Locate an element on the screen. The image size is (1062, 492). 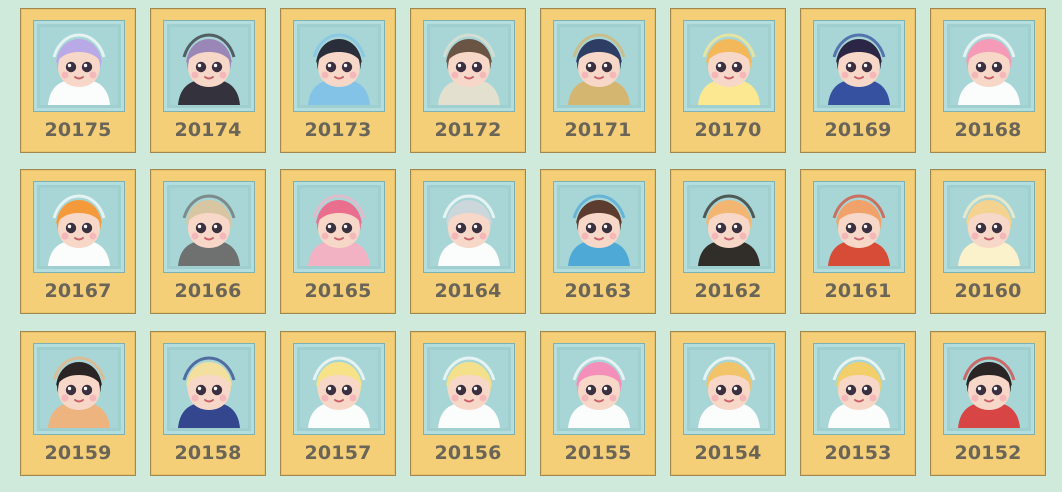
portrait-card: 20163 is located at coordinates (598, 241).